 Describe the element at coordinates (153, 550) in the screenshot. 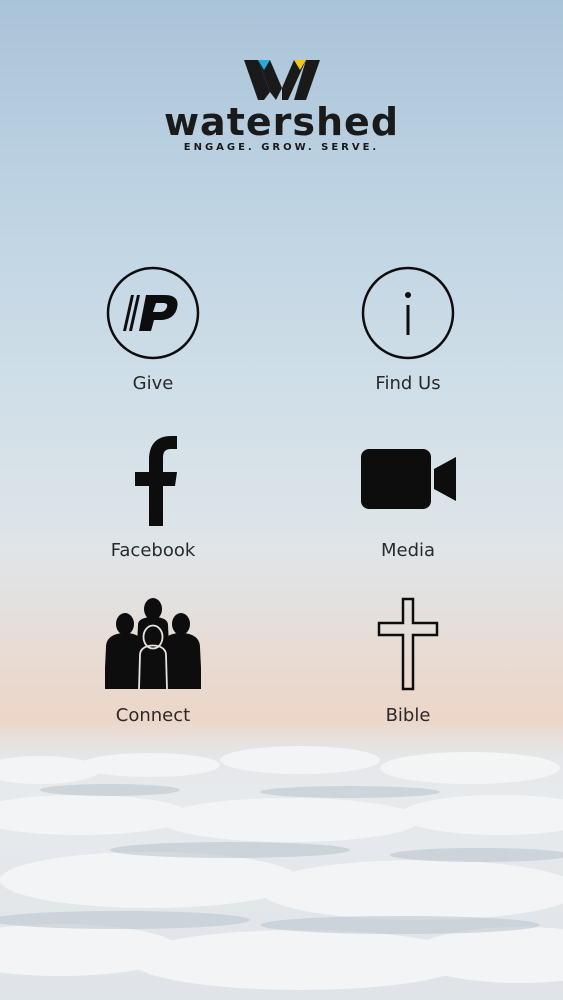

I see `menu-item-label: Facebook` at that location.